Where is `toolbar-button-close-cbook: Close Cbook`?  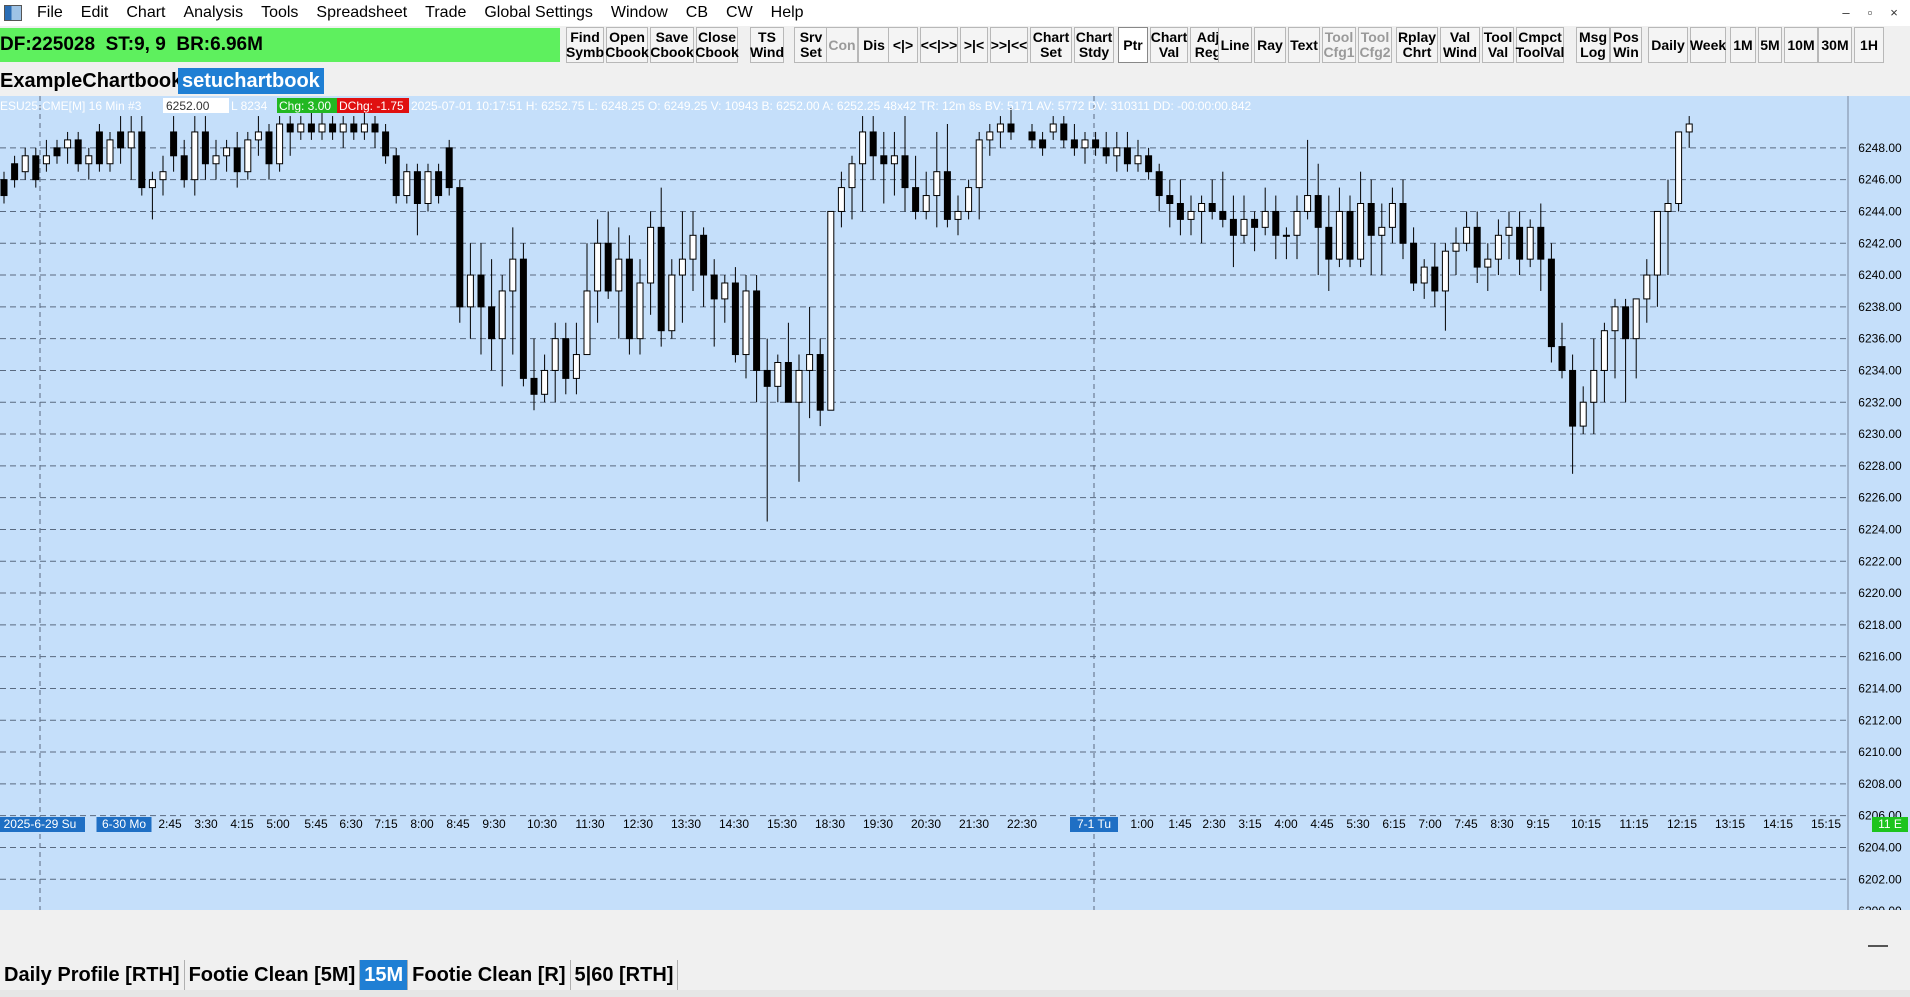
toolbar-button-close-cbook: Close Cbook is located at coordinates (717, 45).